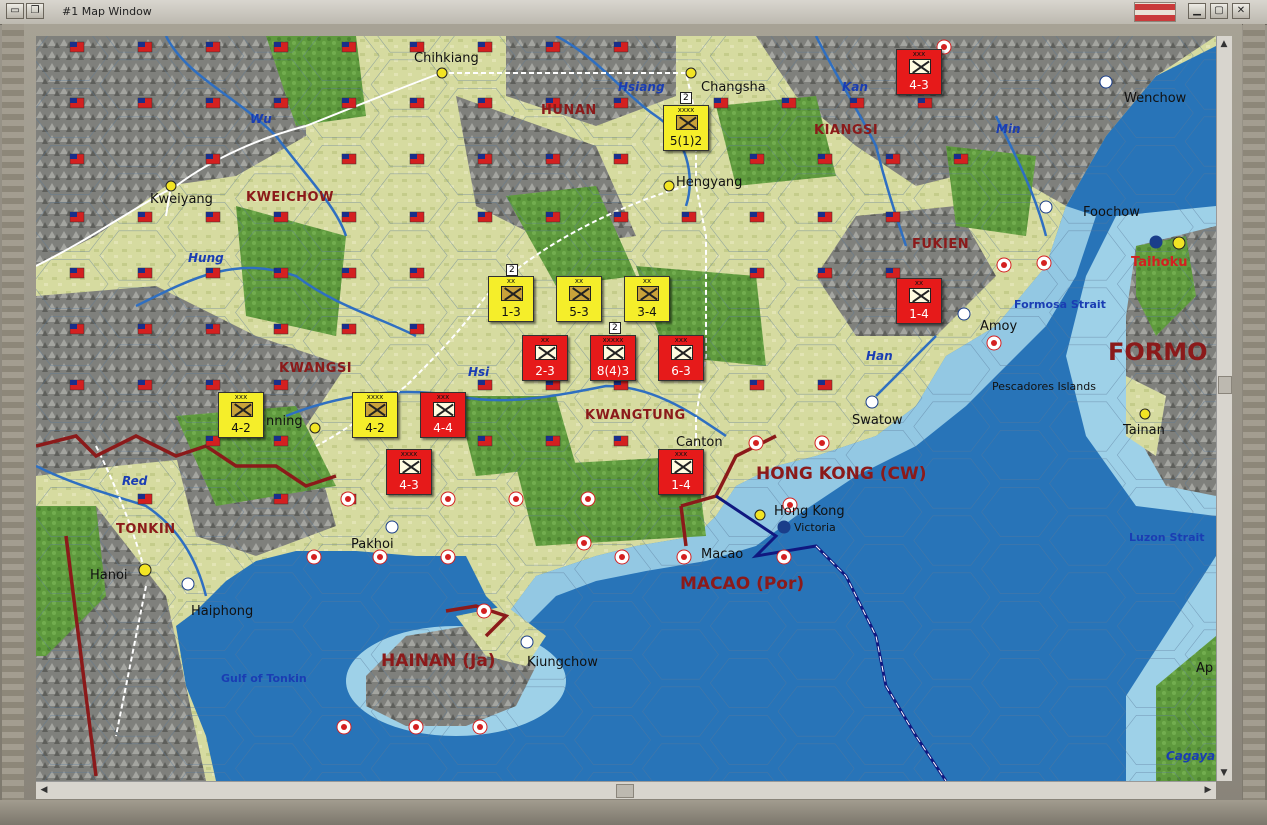 This screenshot has width=1267, height=825. Describe the element at coordinates (742, 584) in the screenshot. I see `region-label: MACAO (Por)` at that location.